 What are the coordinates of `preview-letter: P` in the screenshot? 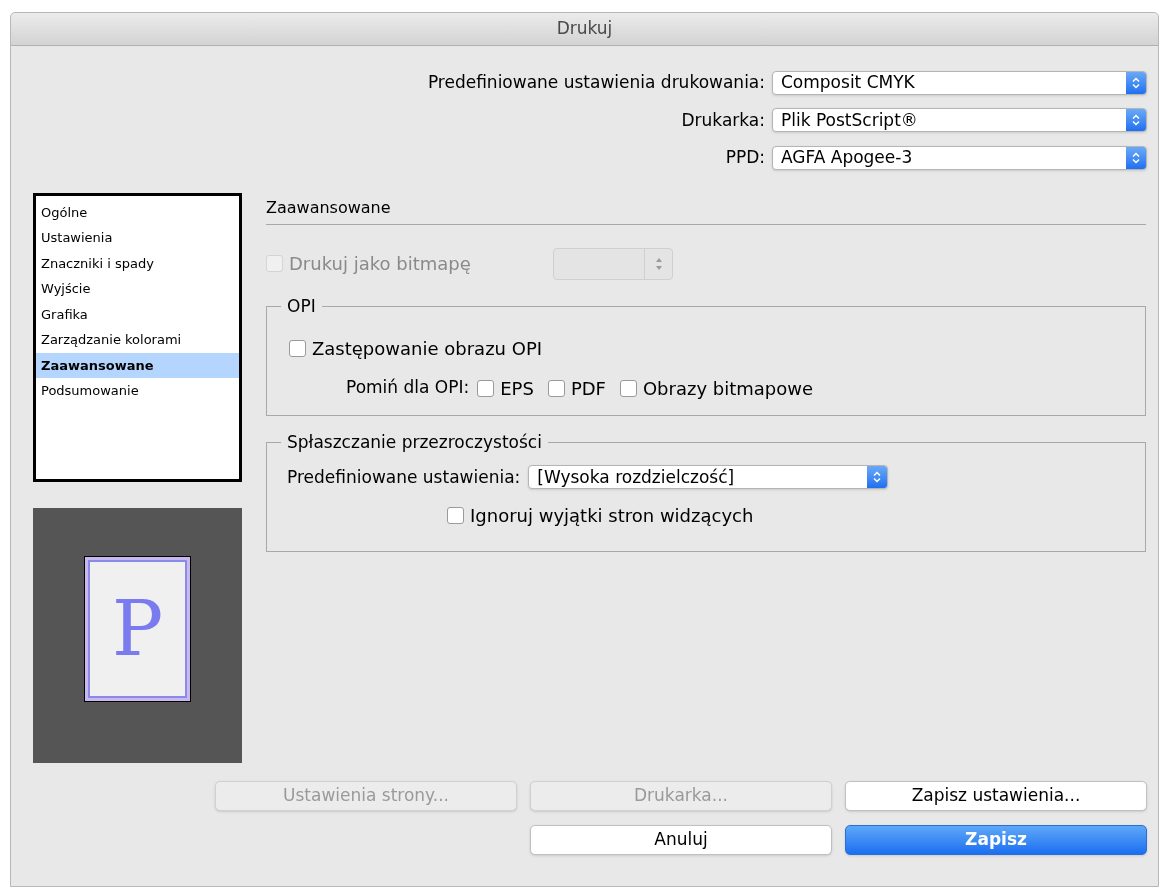 It's located at (137, 629).